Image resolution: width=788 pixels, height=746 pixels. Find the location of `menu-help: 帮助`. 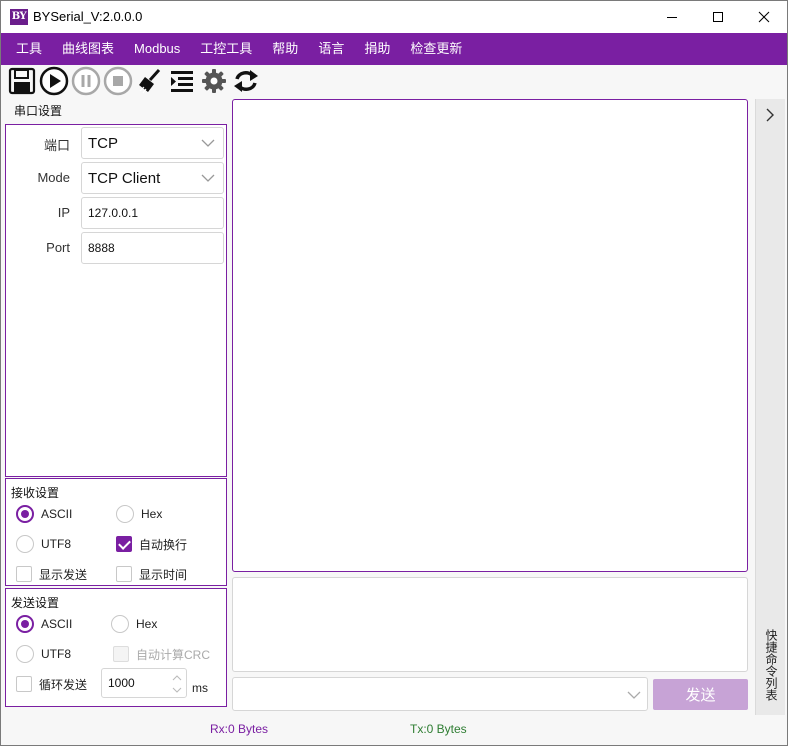

menu-help: 帮助 is located at coordinates (285, 49).